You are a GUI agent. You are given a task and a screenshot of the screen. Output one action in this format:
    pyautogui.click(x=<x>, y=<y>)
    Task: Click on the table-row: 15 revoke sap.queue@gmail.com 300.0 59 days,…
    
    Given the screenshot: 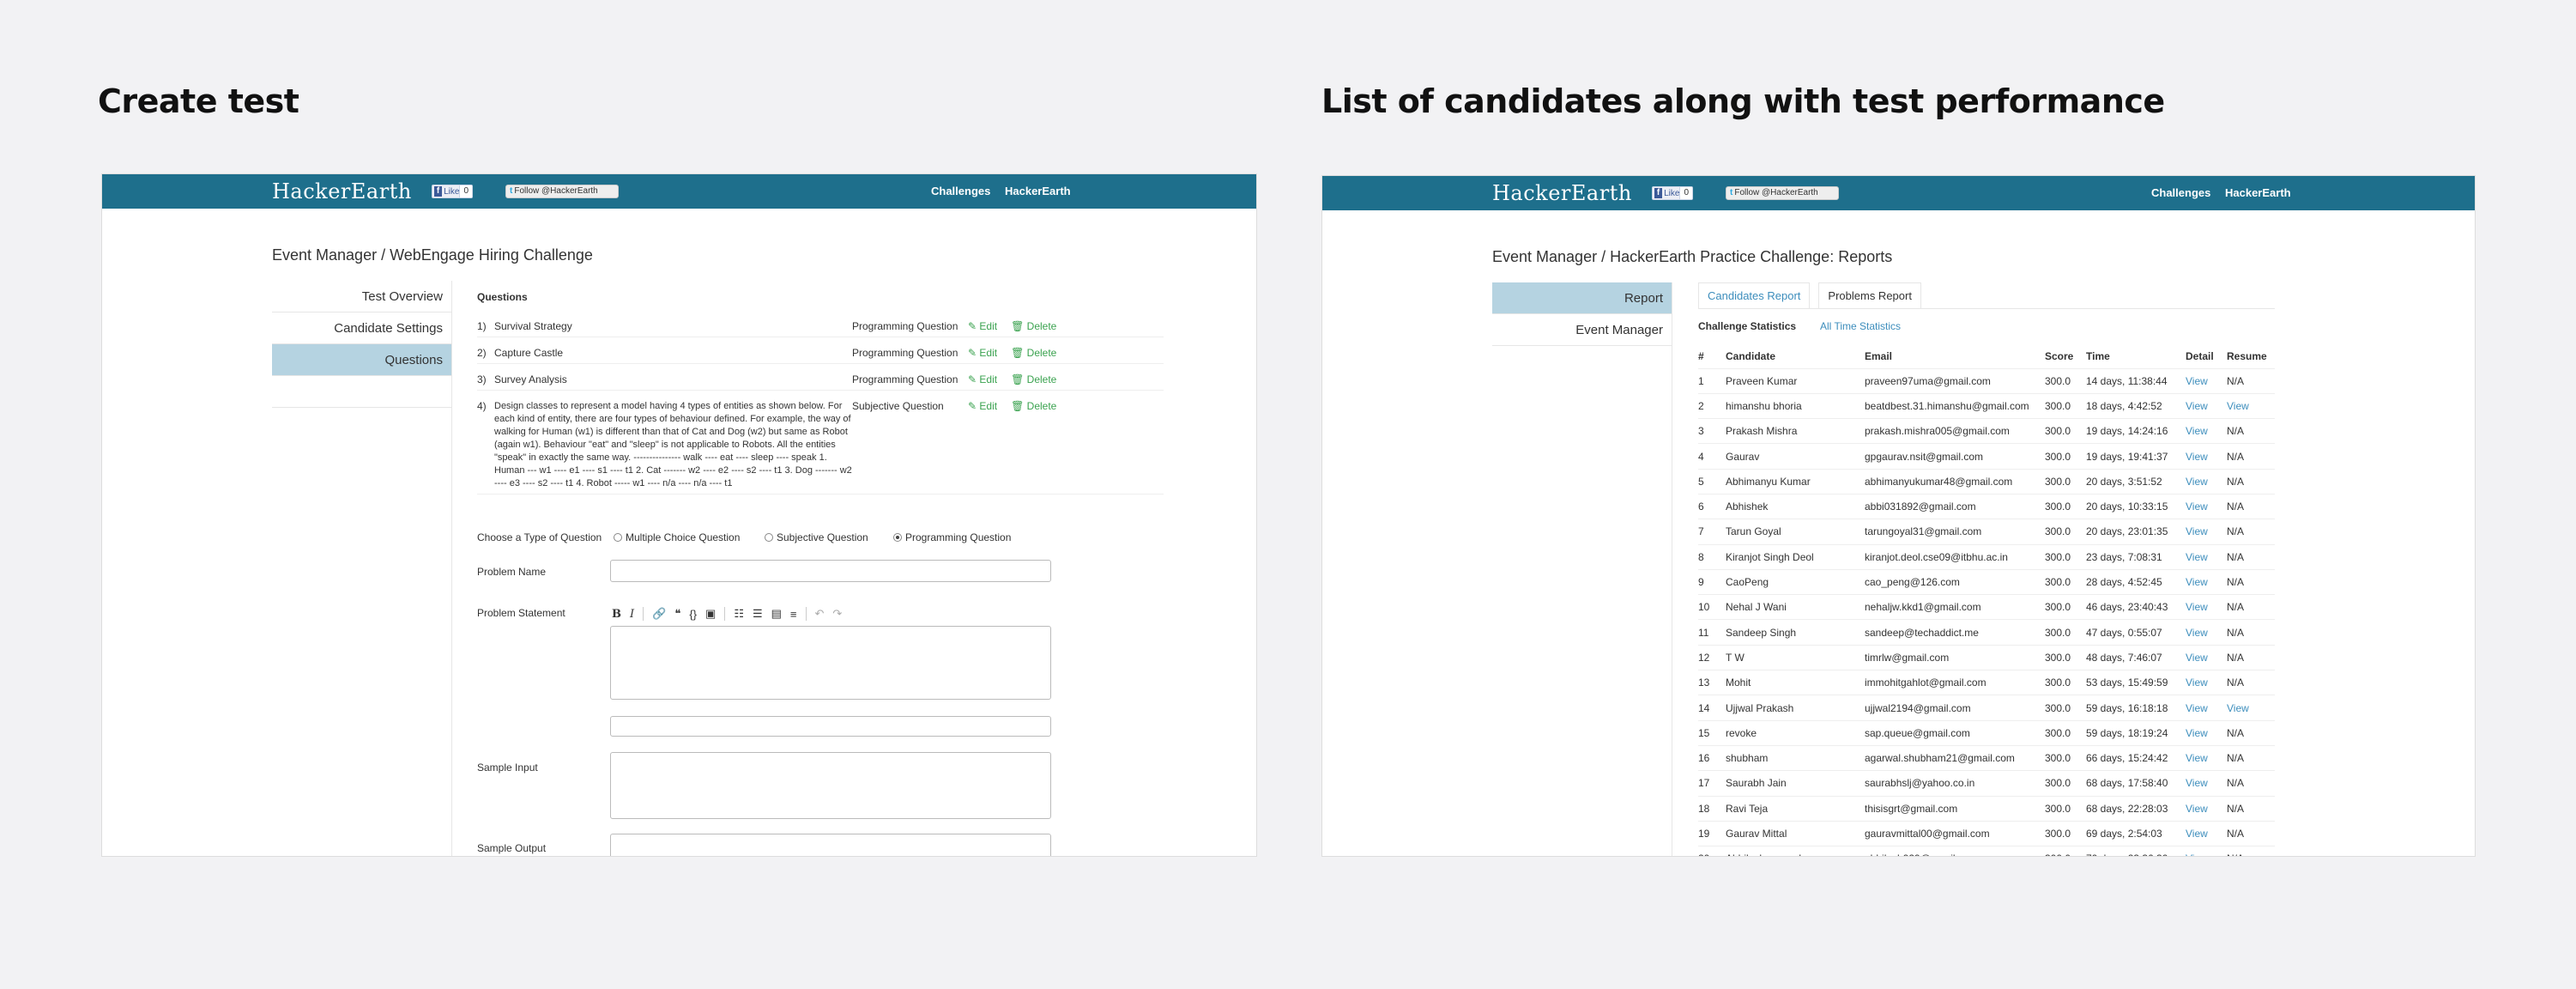 What is the action you would take?
    pyautogui.click(x=1986, y=733)
    